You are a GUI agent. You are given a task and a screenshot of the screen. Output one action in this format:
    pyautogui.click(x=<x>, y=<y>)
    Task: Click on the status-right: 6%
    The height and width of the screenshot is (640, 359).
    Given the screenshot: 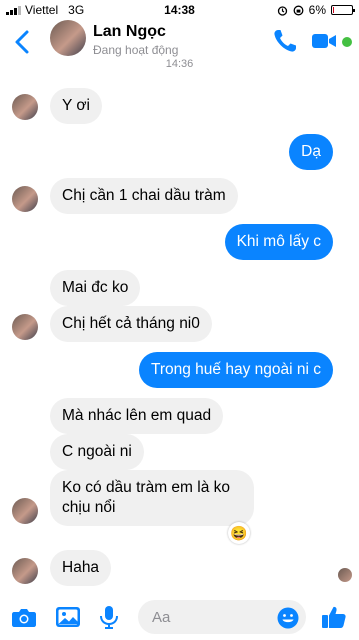 What is the action you would take?
    pyautogui.click(x=316, y=10)
    